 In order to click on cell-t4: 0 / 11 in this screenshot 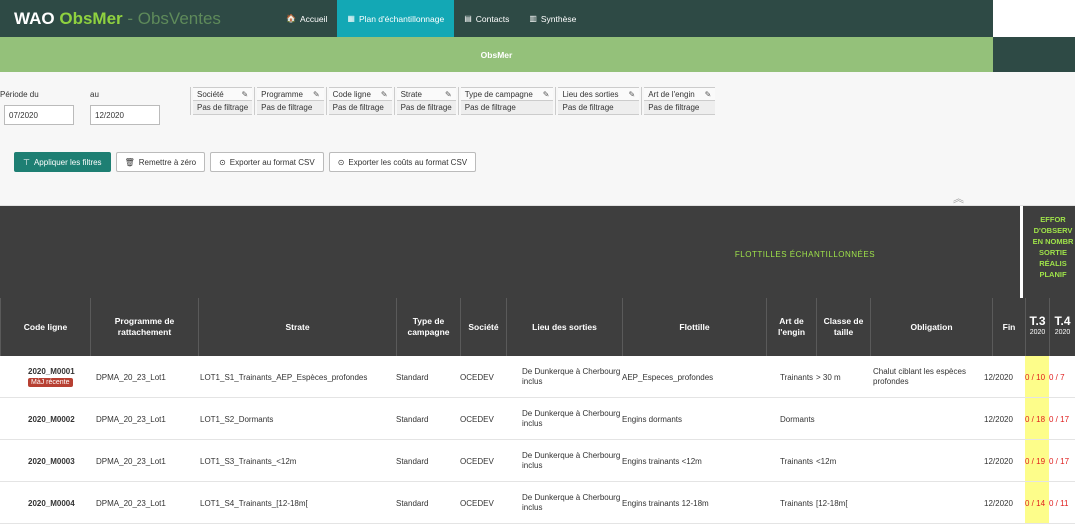, I will do `click(1059, 503)`.